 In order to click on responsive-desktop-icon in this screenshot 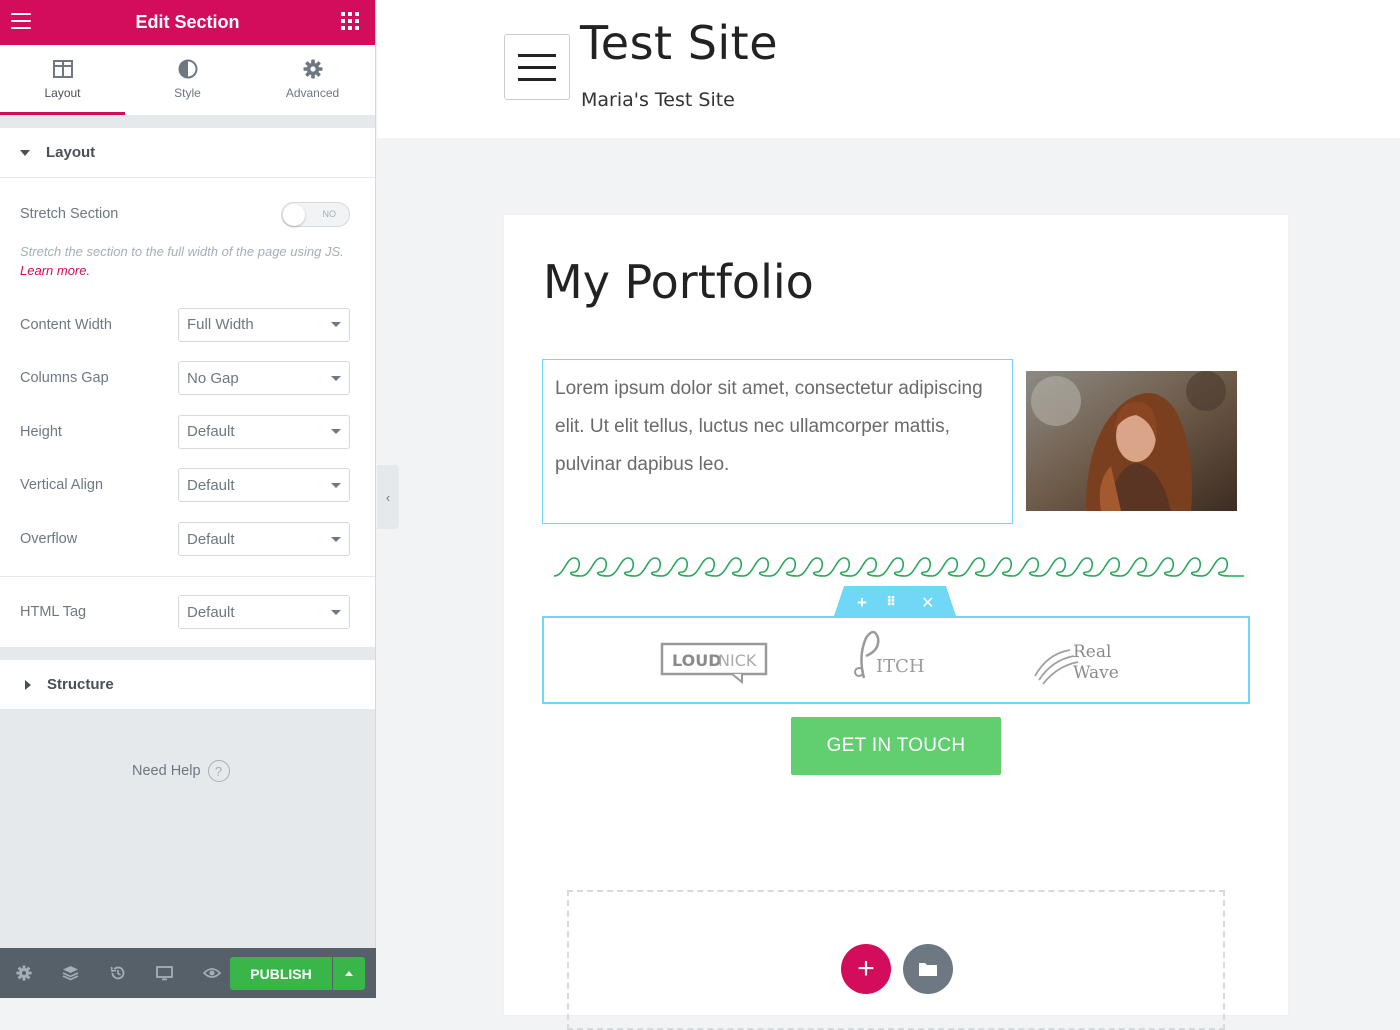, I will do `click(164, 973)`.